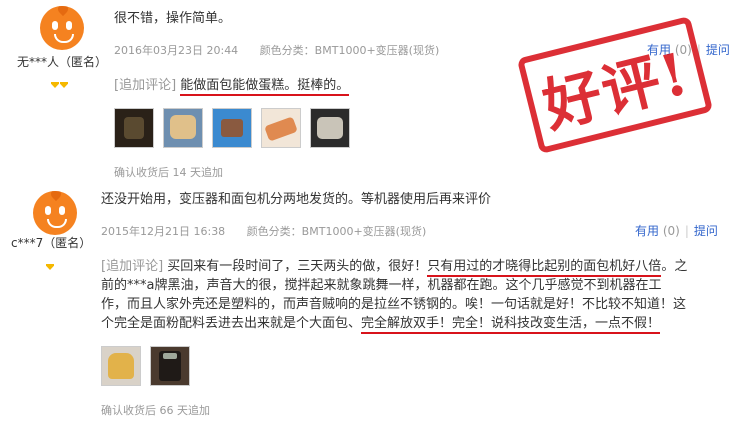  Describe the element at coordinates (671, 231) in the screenshot. I see `useful-count: (0)` at that location.